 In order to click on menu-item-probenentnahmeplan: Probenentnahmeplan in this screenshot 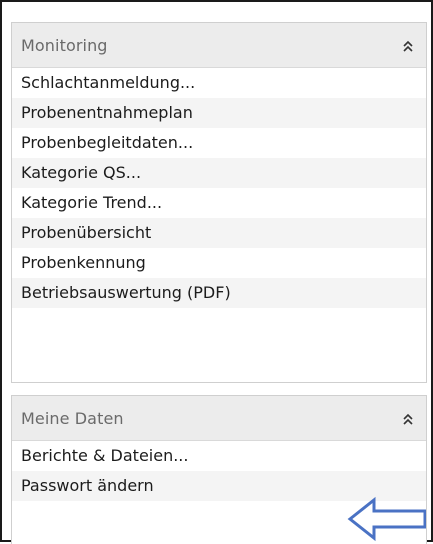, I will do `click(219, 113)`.